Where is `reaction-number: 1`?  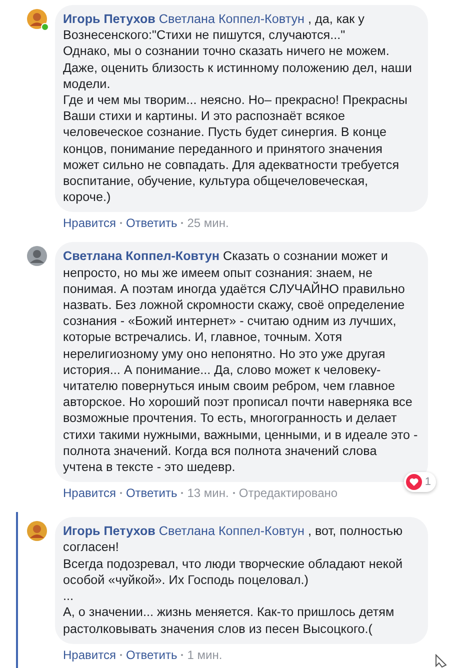
reaction-number: 1 is located at coordinates (427, 482).